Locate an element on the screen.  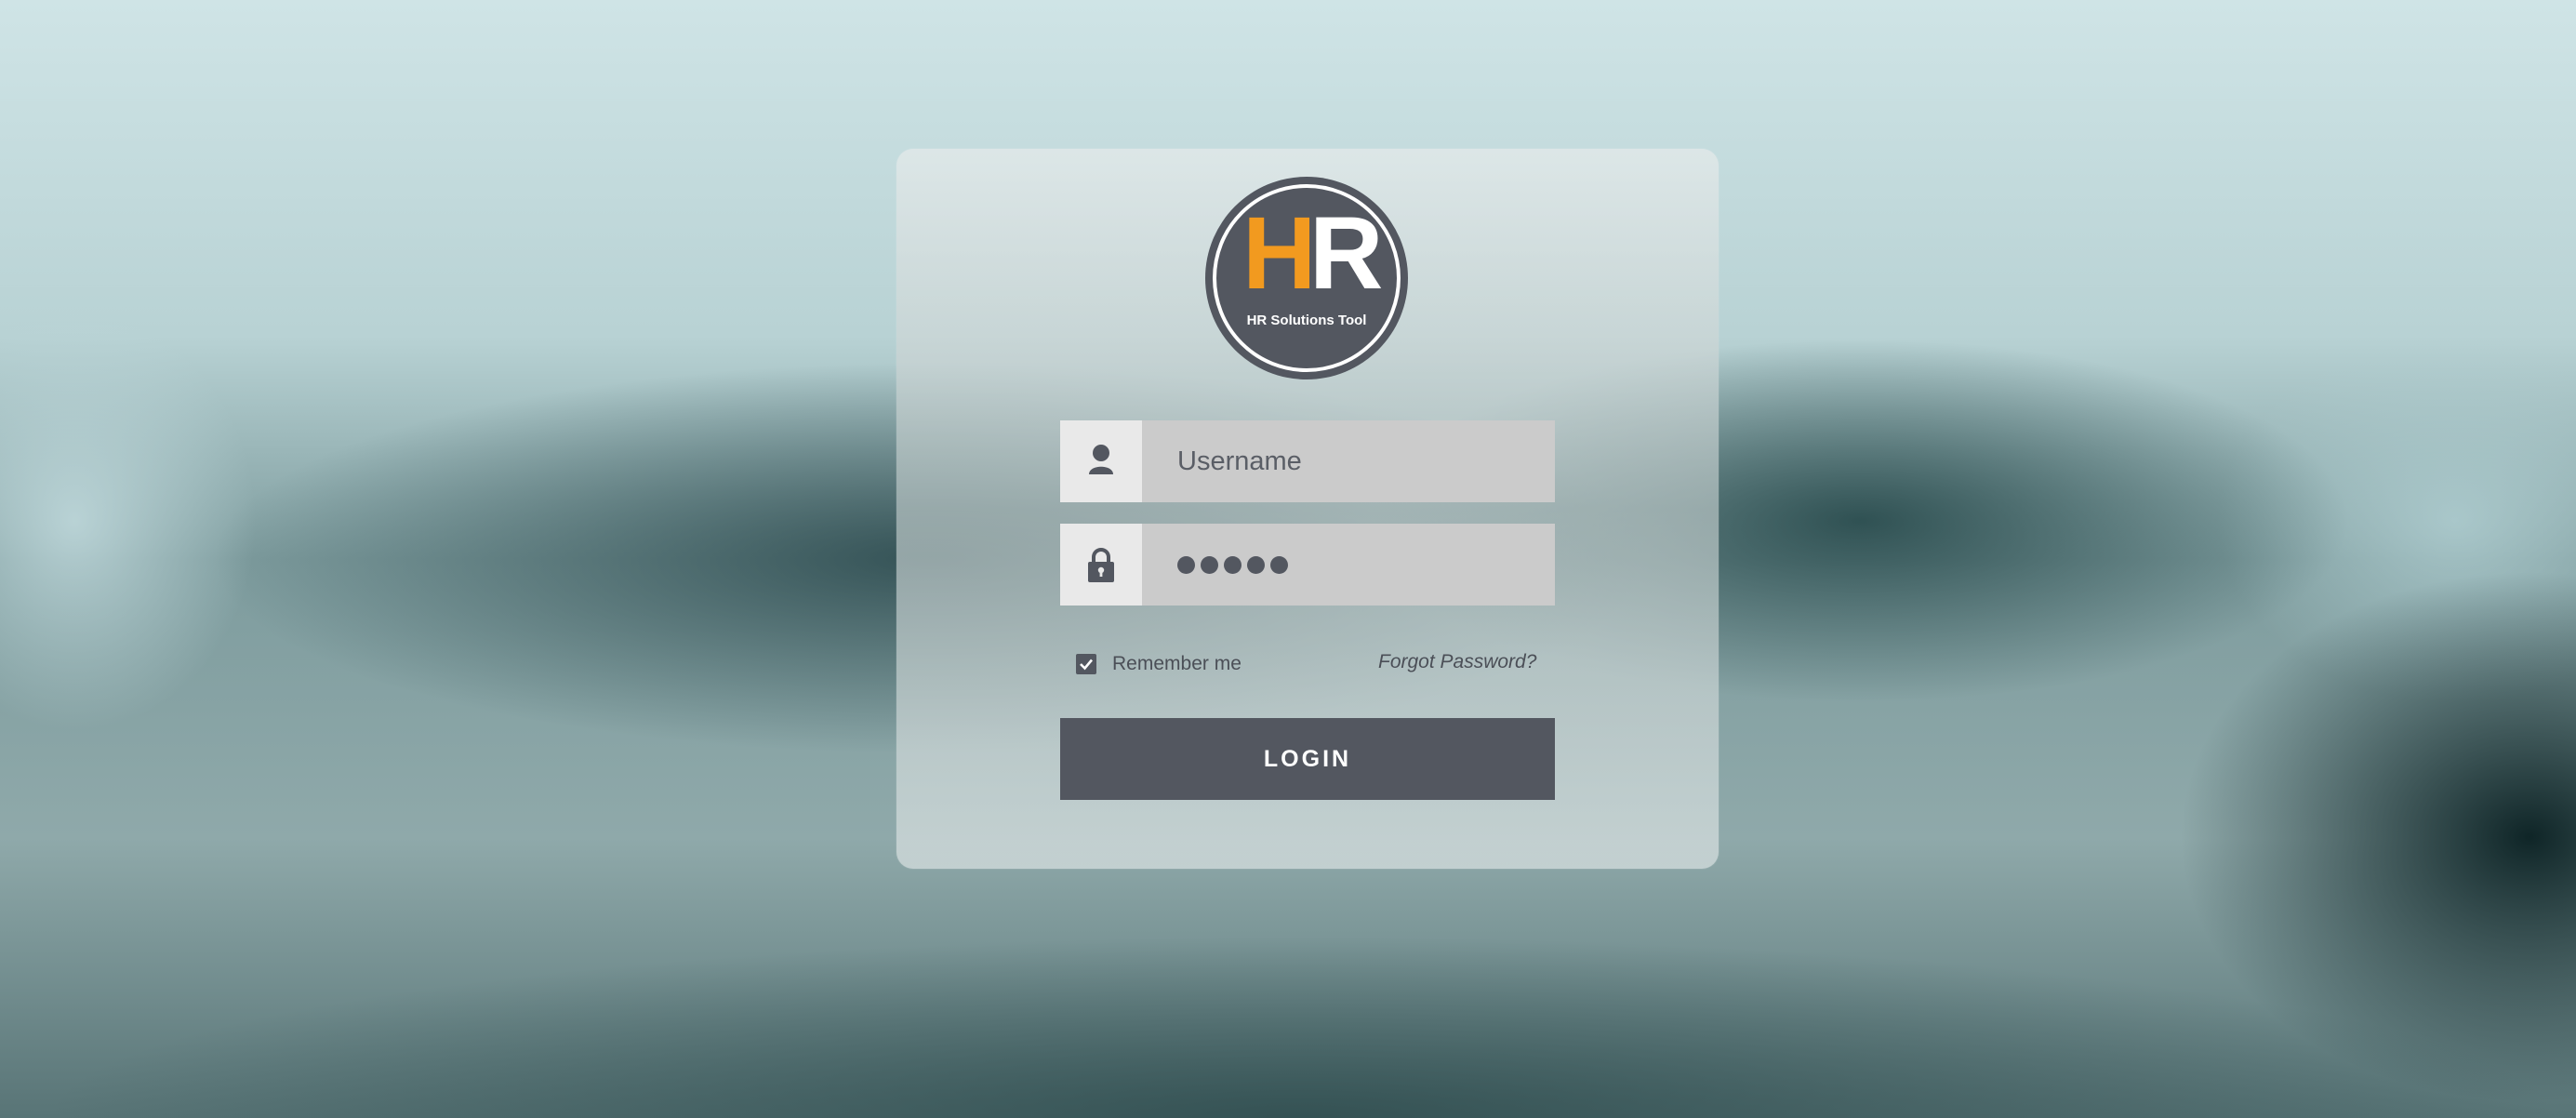
lock-icon is located at coordinates (1101, 565).